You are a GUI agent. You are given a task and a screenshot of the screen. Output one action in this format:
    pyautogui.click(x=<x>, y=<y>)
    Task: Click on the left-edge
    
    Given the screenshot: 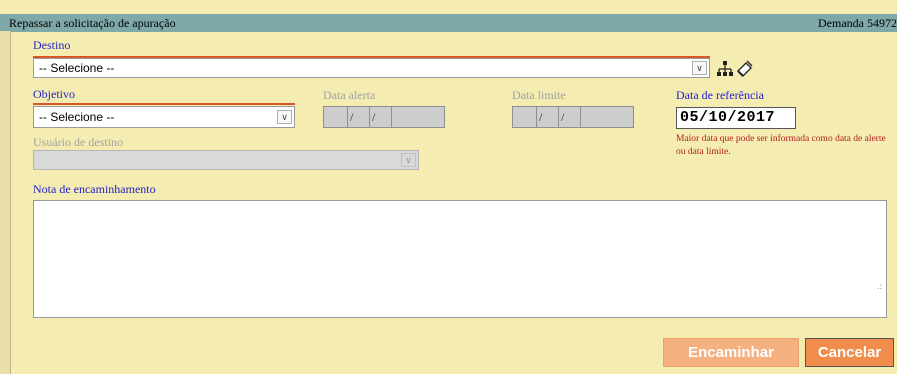 What is the action you would take?
    pyautogui.click(x=5, y=202)
    